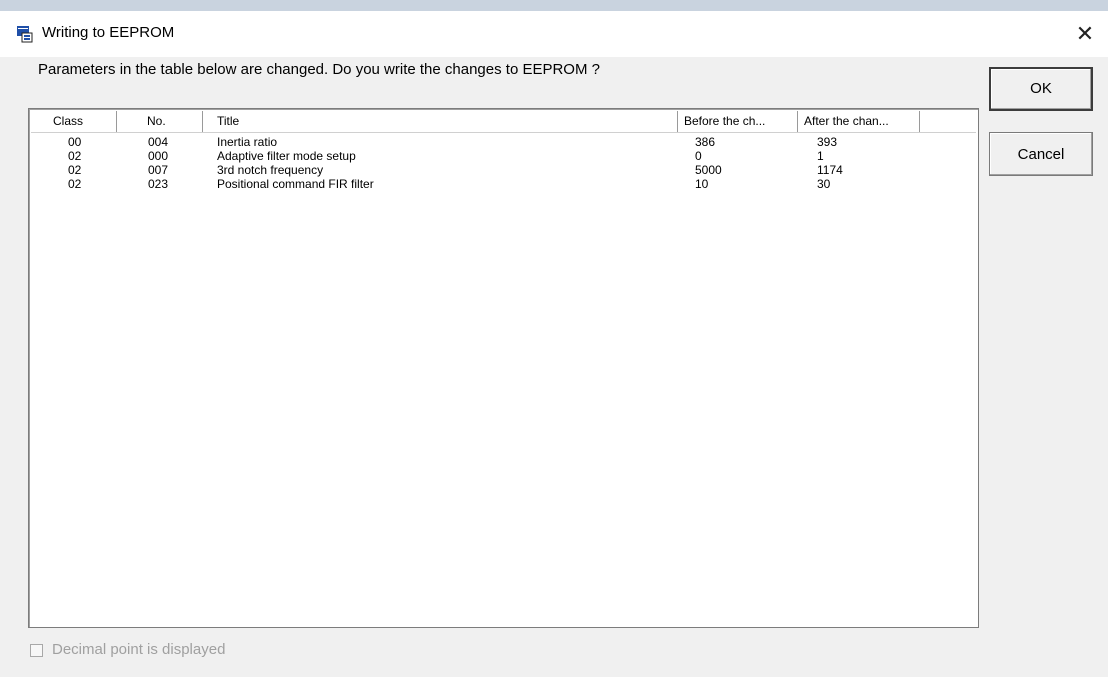 The height and width of the screenshot is (677, 1108). I want to click on cell-before: 386, so click(705, 142).